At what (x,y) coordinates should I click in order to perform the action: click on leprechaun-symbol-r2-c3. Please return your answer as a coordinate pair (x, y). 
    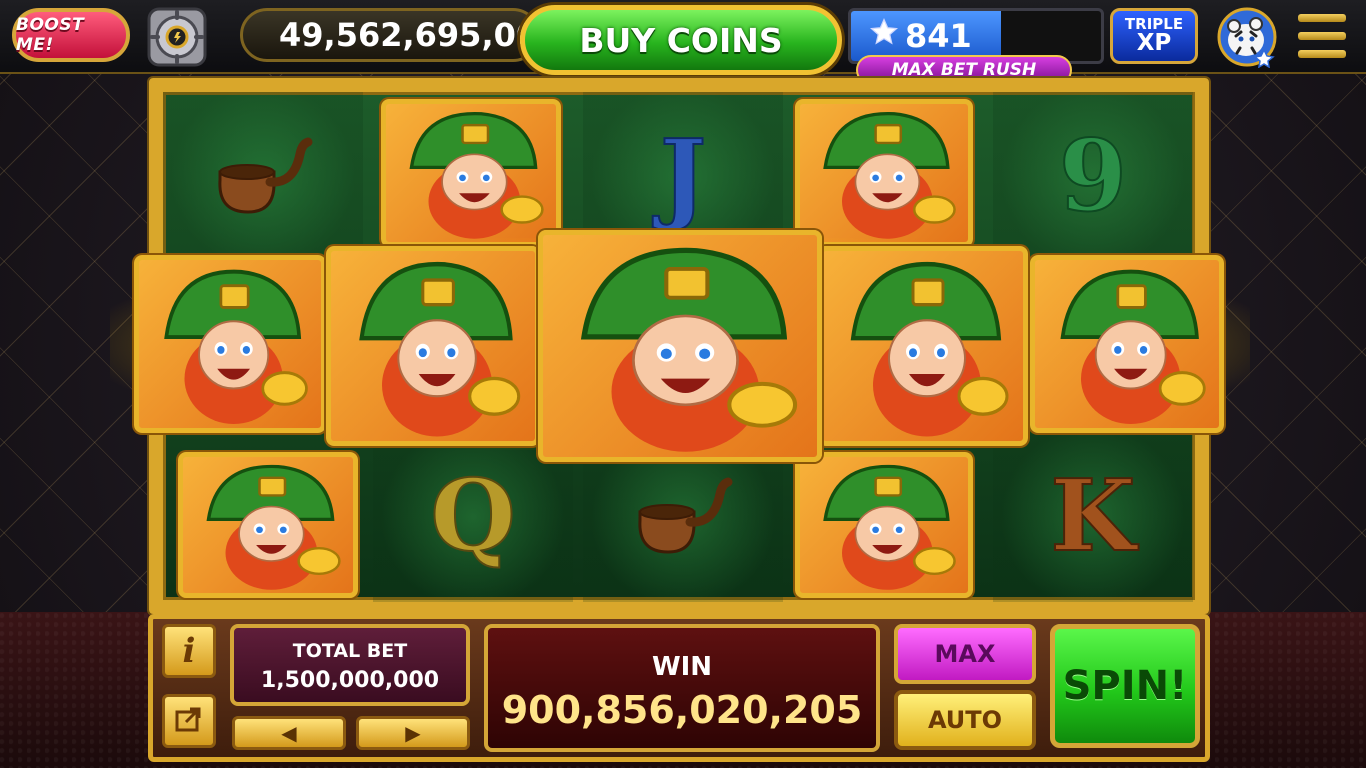
    Looking at the image, I should click on (680, 346).